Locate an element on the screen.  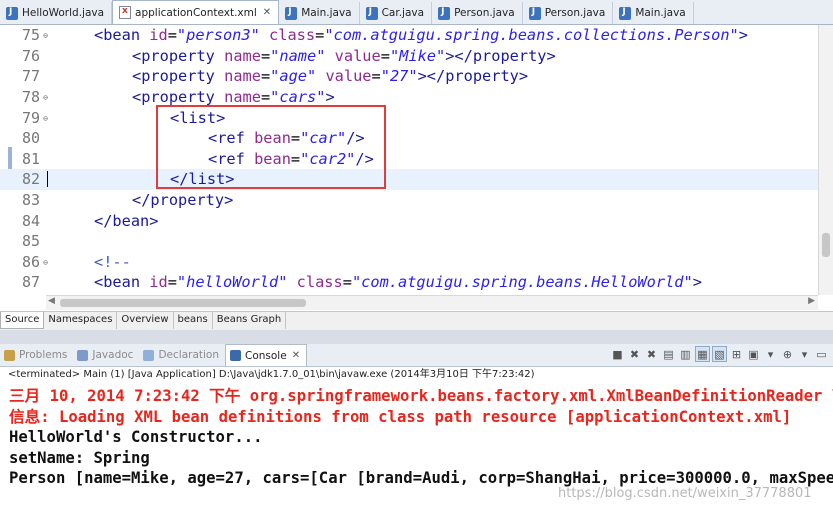
editor-page-tab: Source is located at coordinates (22, 320).